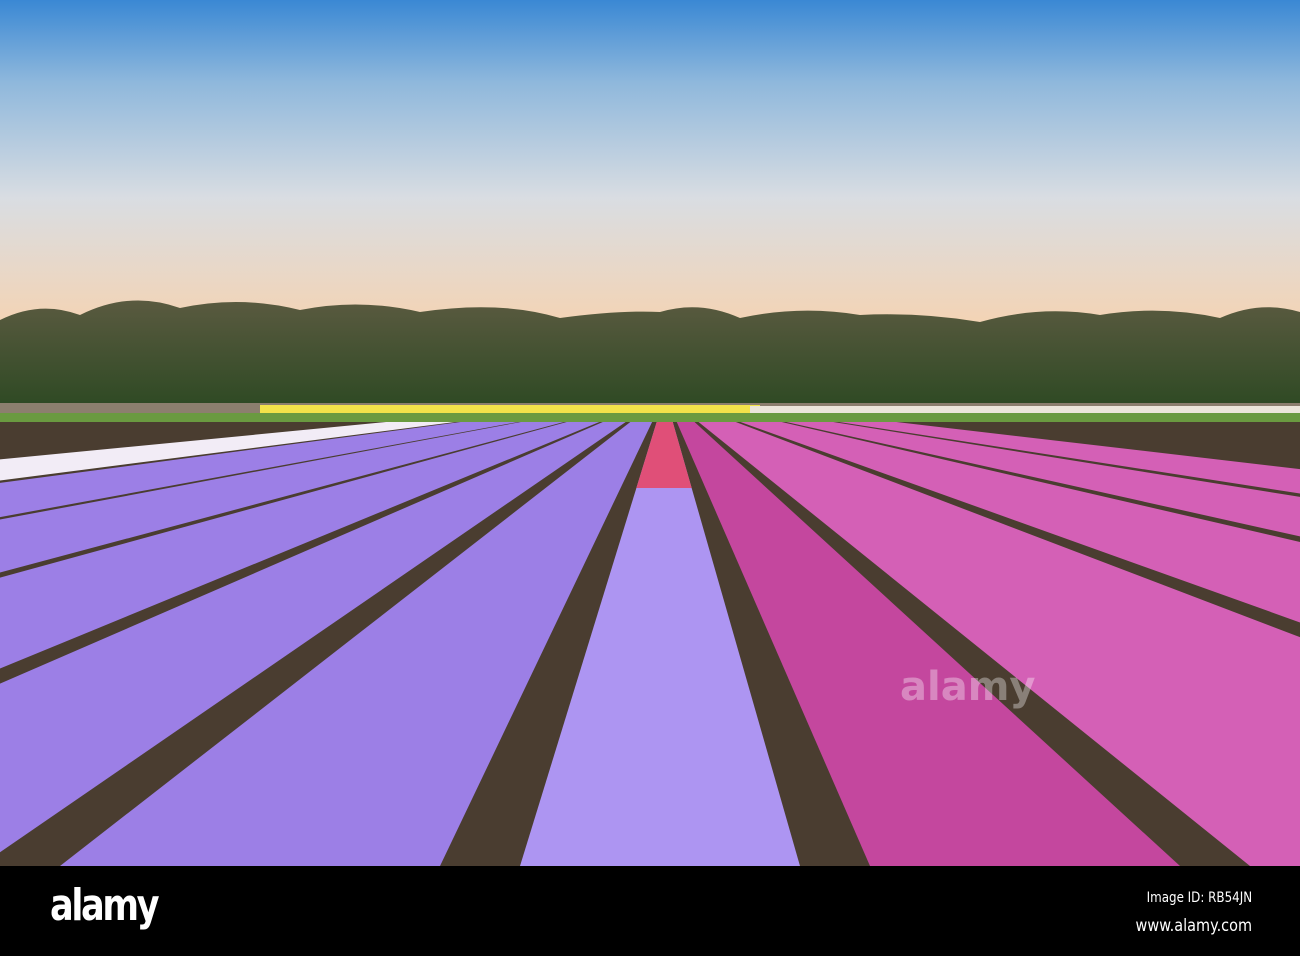 The image size is (1300, 956). What do you see at coordinates (1194, 926) in the screenshot?
I see `website-link: www.alamy.com` at bounding box center [1194, 926].